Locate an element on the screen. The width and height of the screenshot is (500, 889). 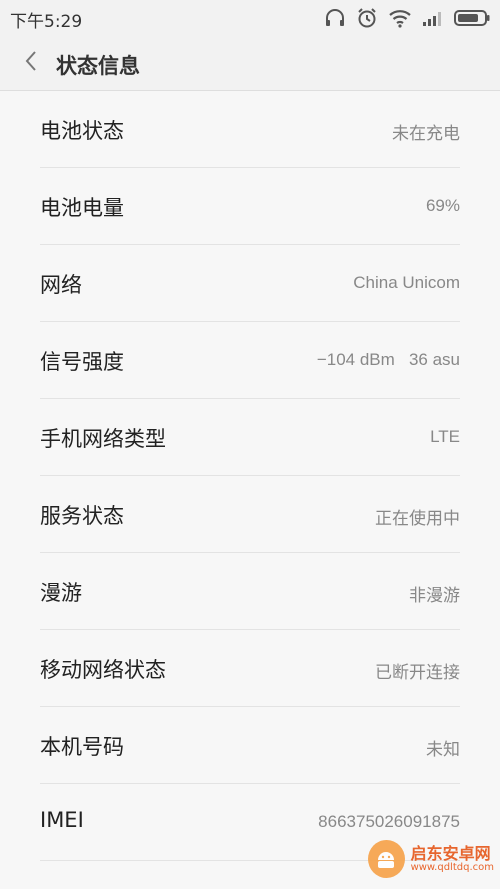
row-value: 866375026091875 is located at coordinates (389, 821).